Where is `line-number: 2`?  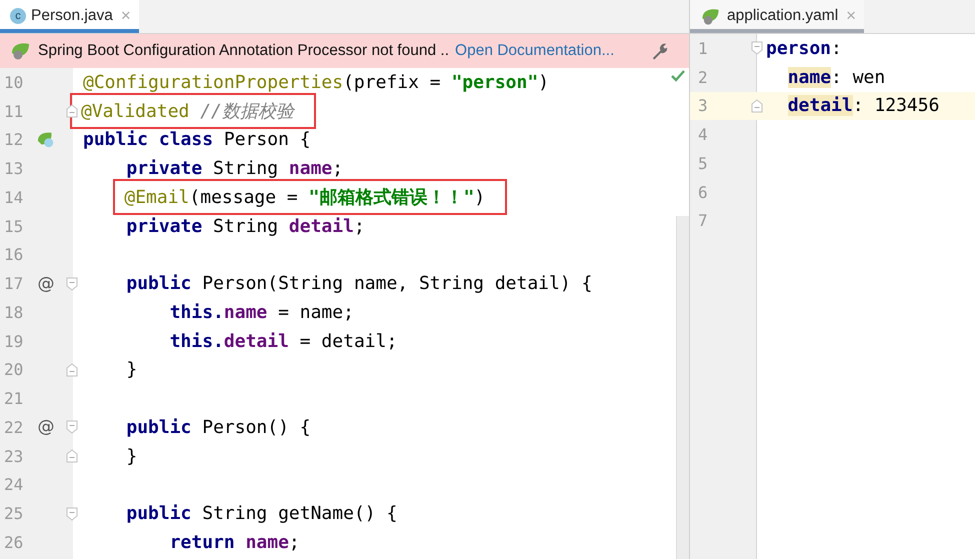 line-number: 2 is located at coordinates (703, 77).